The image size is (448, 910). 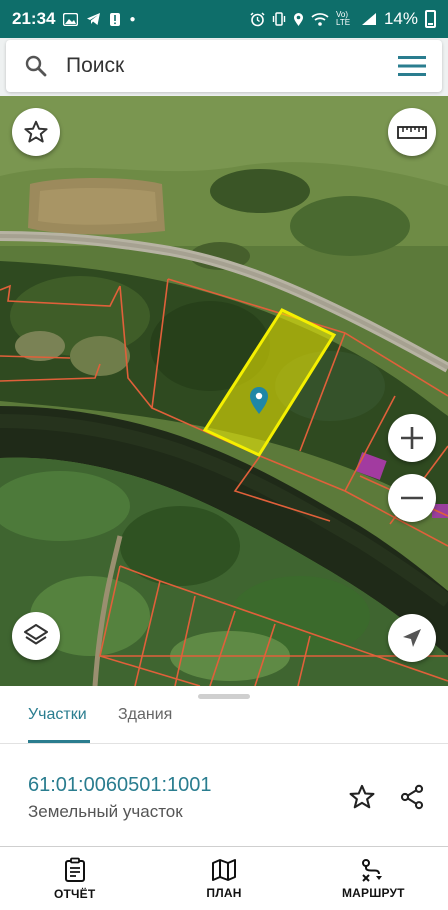 I want to click on notification-icons: ●, so click(x=99, y=19).